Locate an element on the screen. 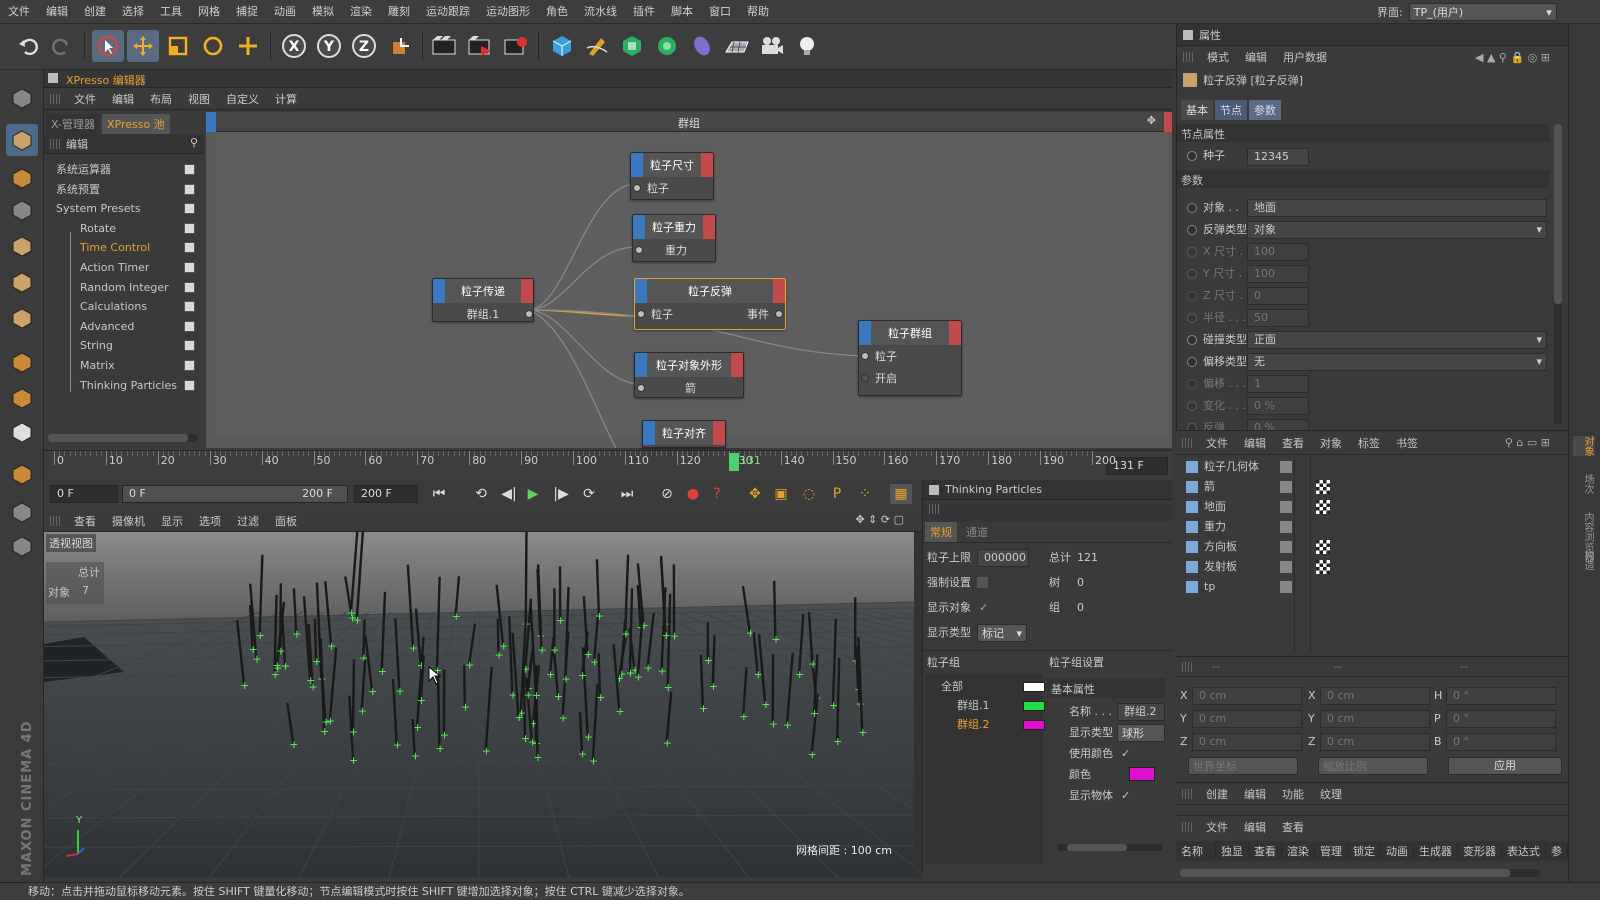  keyframe-selection-icon: ⊘ is located at coordinates (667, 494).